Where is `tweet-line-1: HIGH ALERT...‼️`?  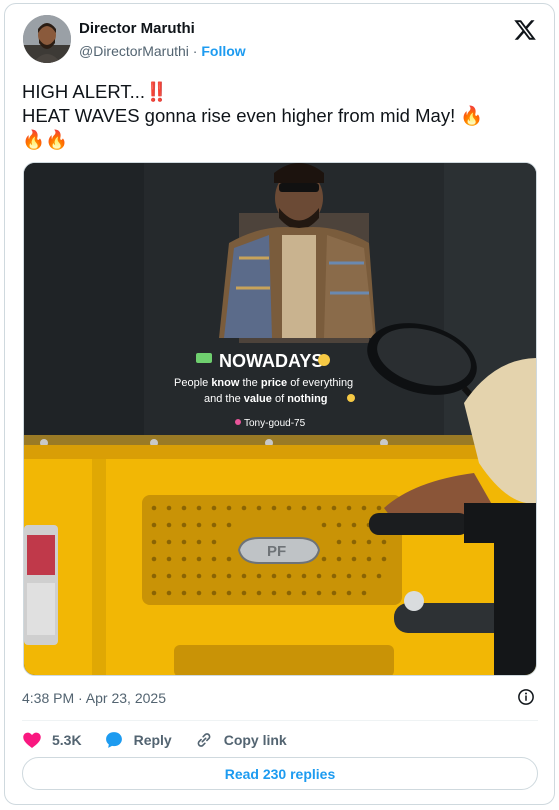 tweet-line-1: HIGH ALERT...‼️ is located at coordinates (95, 91).